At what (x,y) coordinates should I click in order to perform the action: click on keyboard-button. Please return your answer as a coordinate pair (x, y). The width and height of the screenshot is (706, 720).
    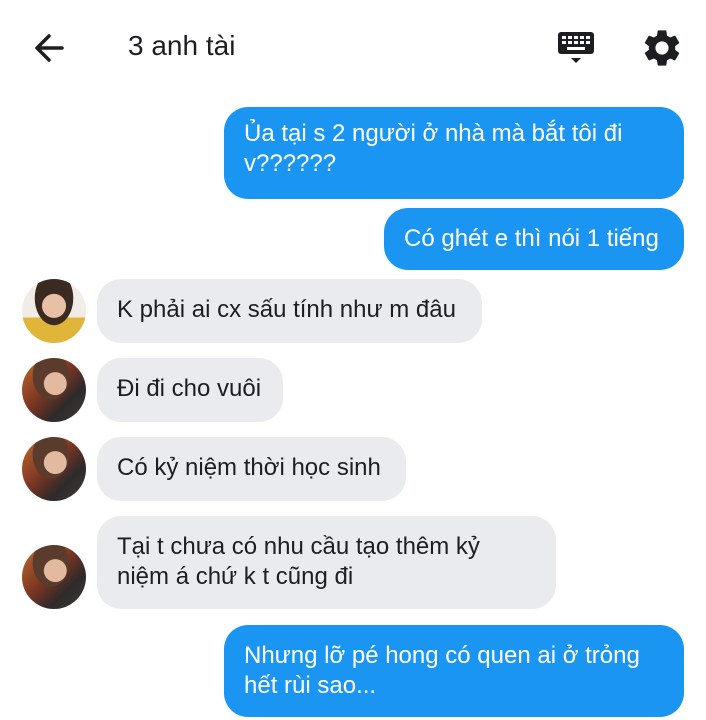
    Looking at the image, I should click on (576, 48).